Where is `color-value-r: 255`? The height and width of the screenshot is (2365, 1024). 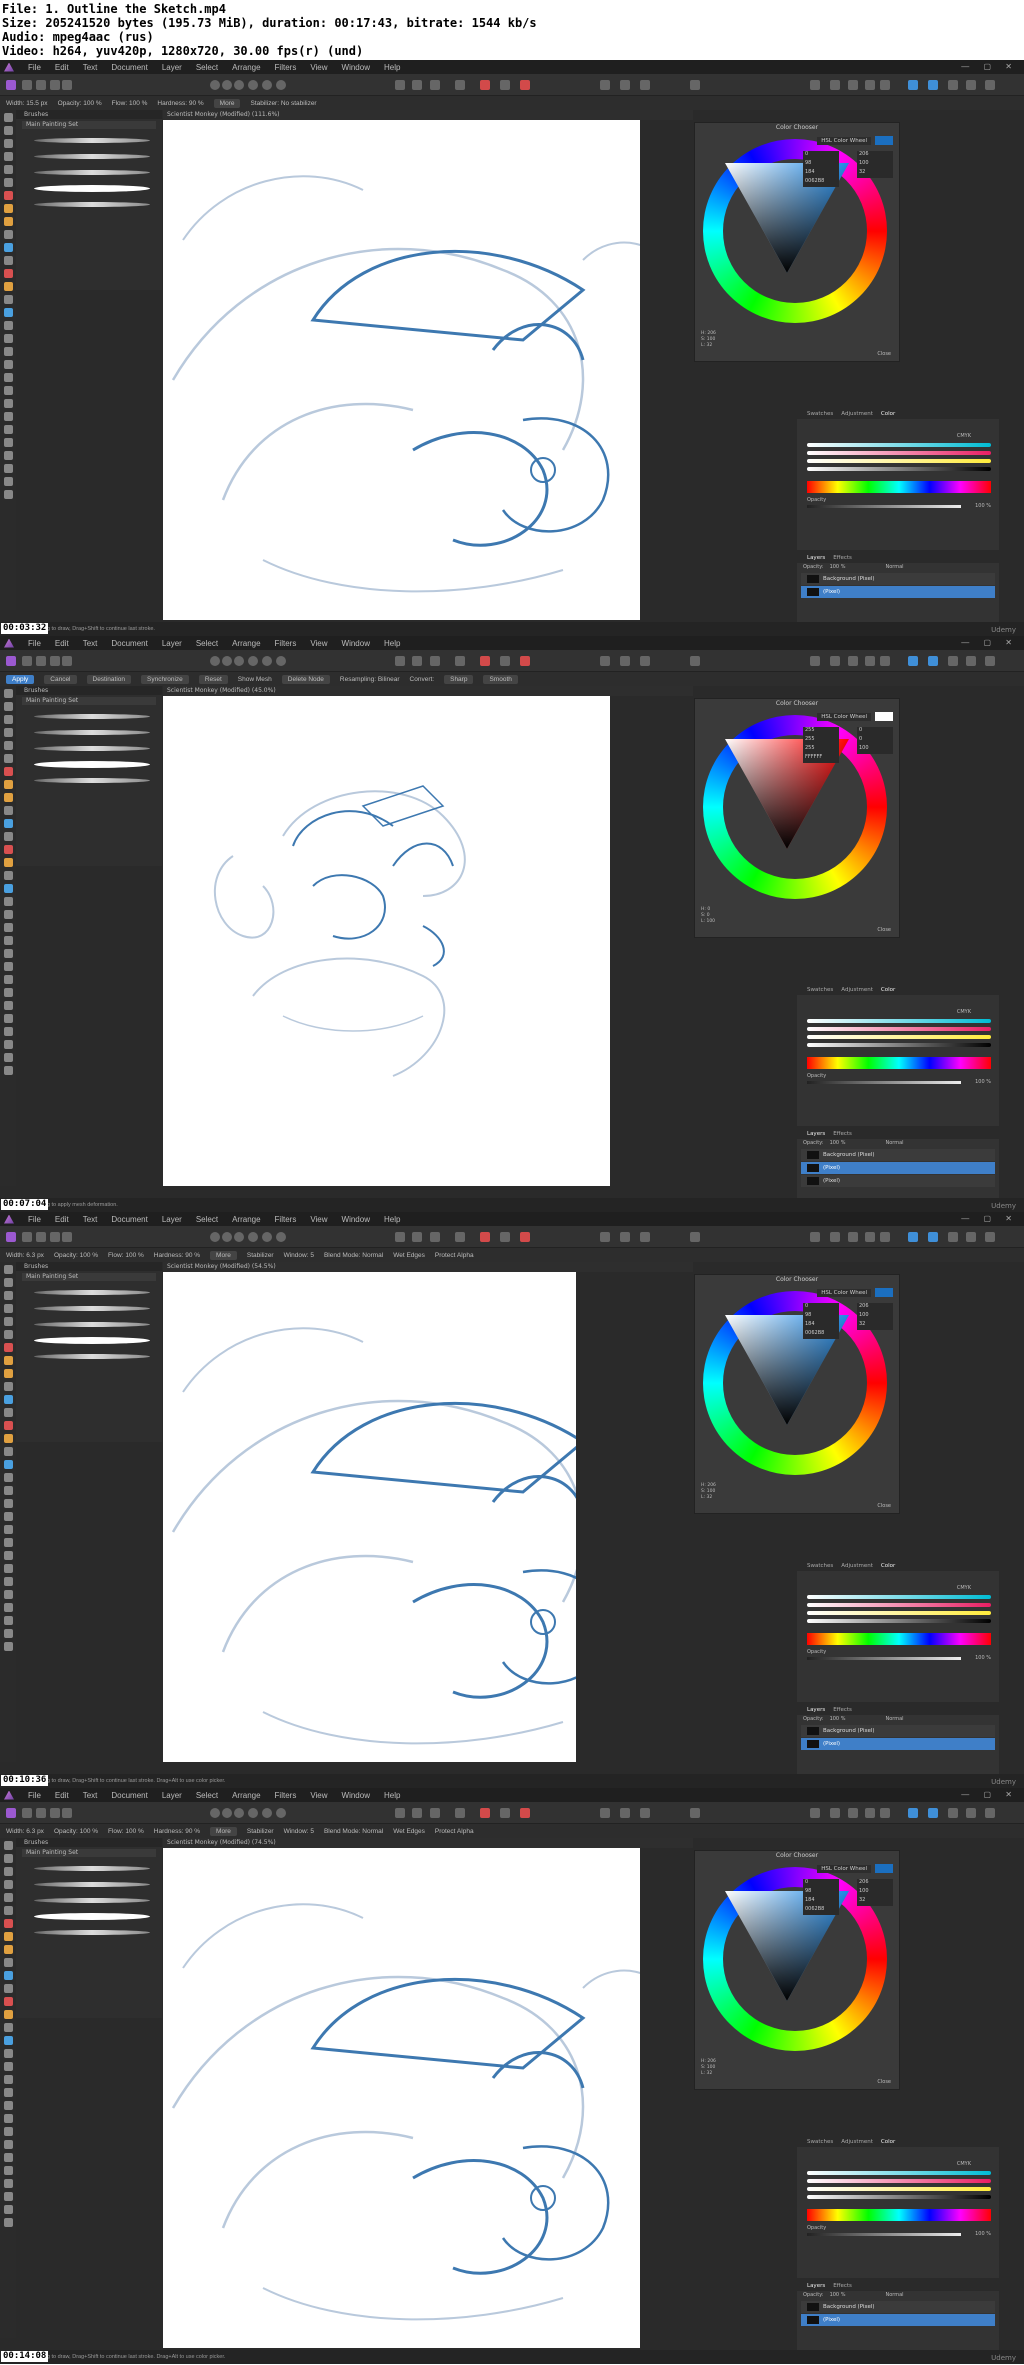 color-value-r: 255 is located at coordinates (821, 731).